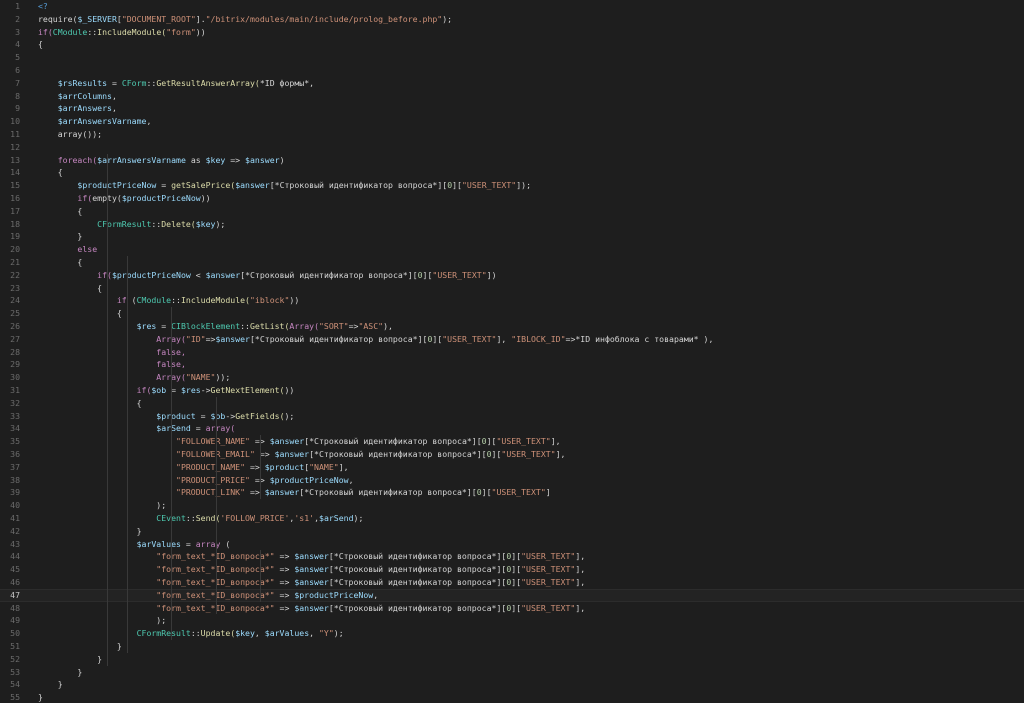  I want to click on code-line: 20 else, so click(512, 249).